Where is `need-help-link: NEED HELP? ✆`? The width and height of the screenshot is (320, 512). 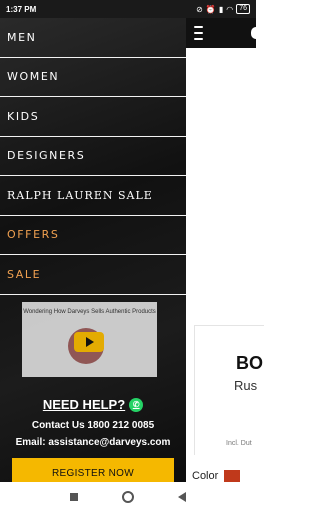 need-help-link: NEED HELP? ✆ is located at coordinates (93, 404).